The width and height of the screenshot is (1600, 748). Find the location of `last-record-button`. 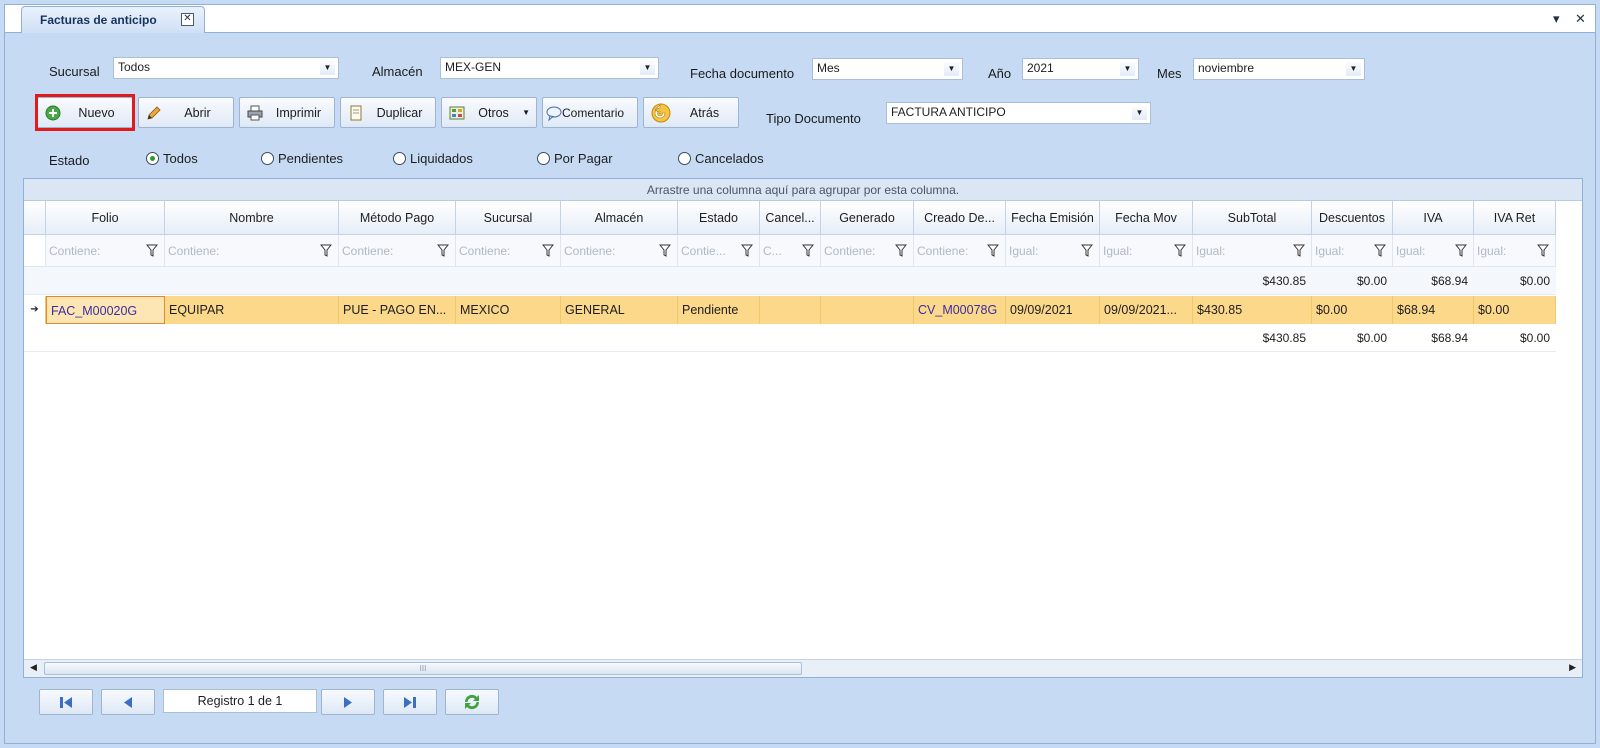

last-record-button is located at coordinates (410, 702).